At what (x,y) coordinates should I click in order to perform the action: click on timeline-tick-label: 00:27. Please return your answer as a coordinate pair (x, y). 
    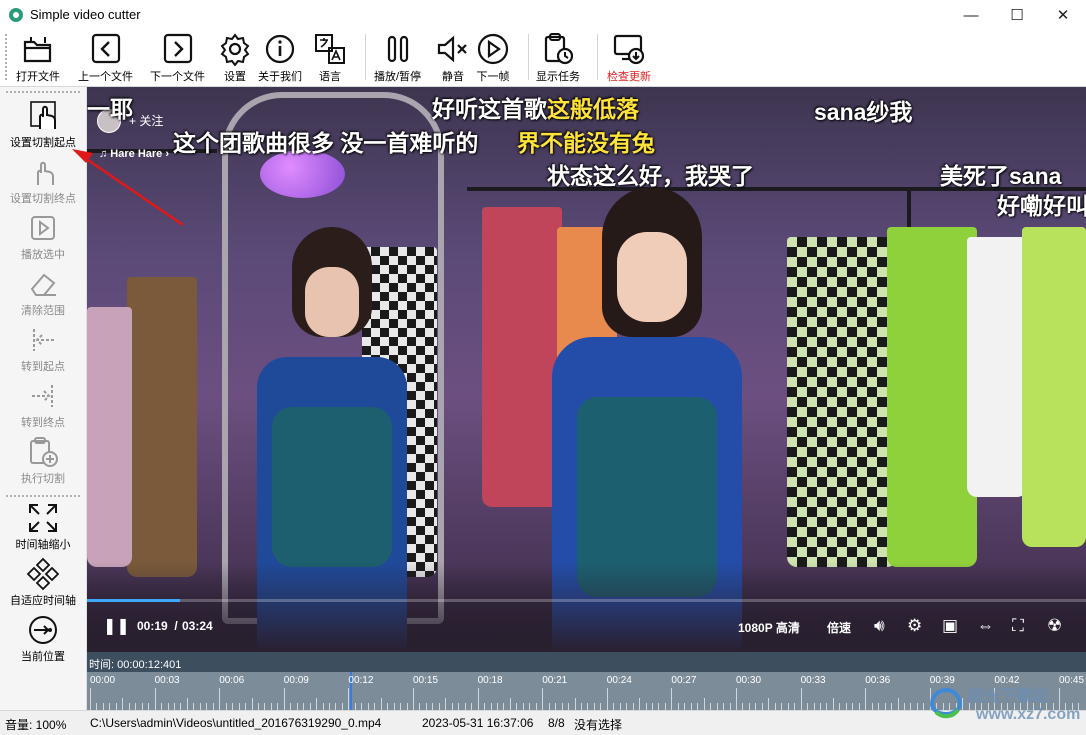
    Looking at the image, I should click on (684, 680).